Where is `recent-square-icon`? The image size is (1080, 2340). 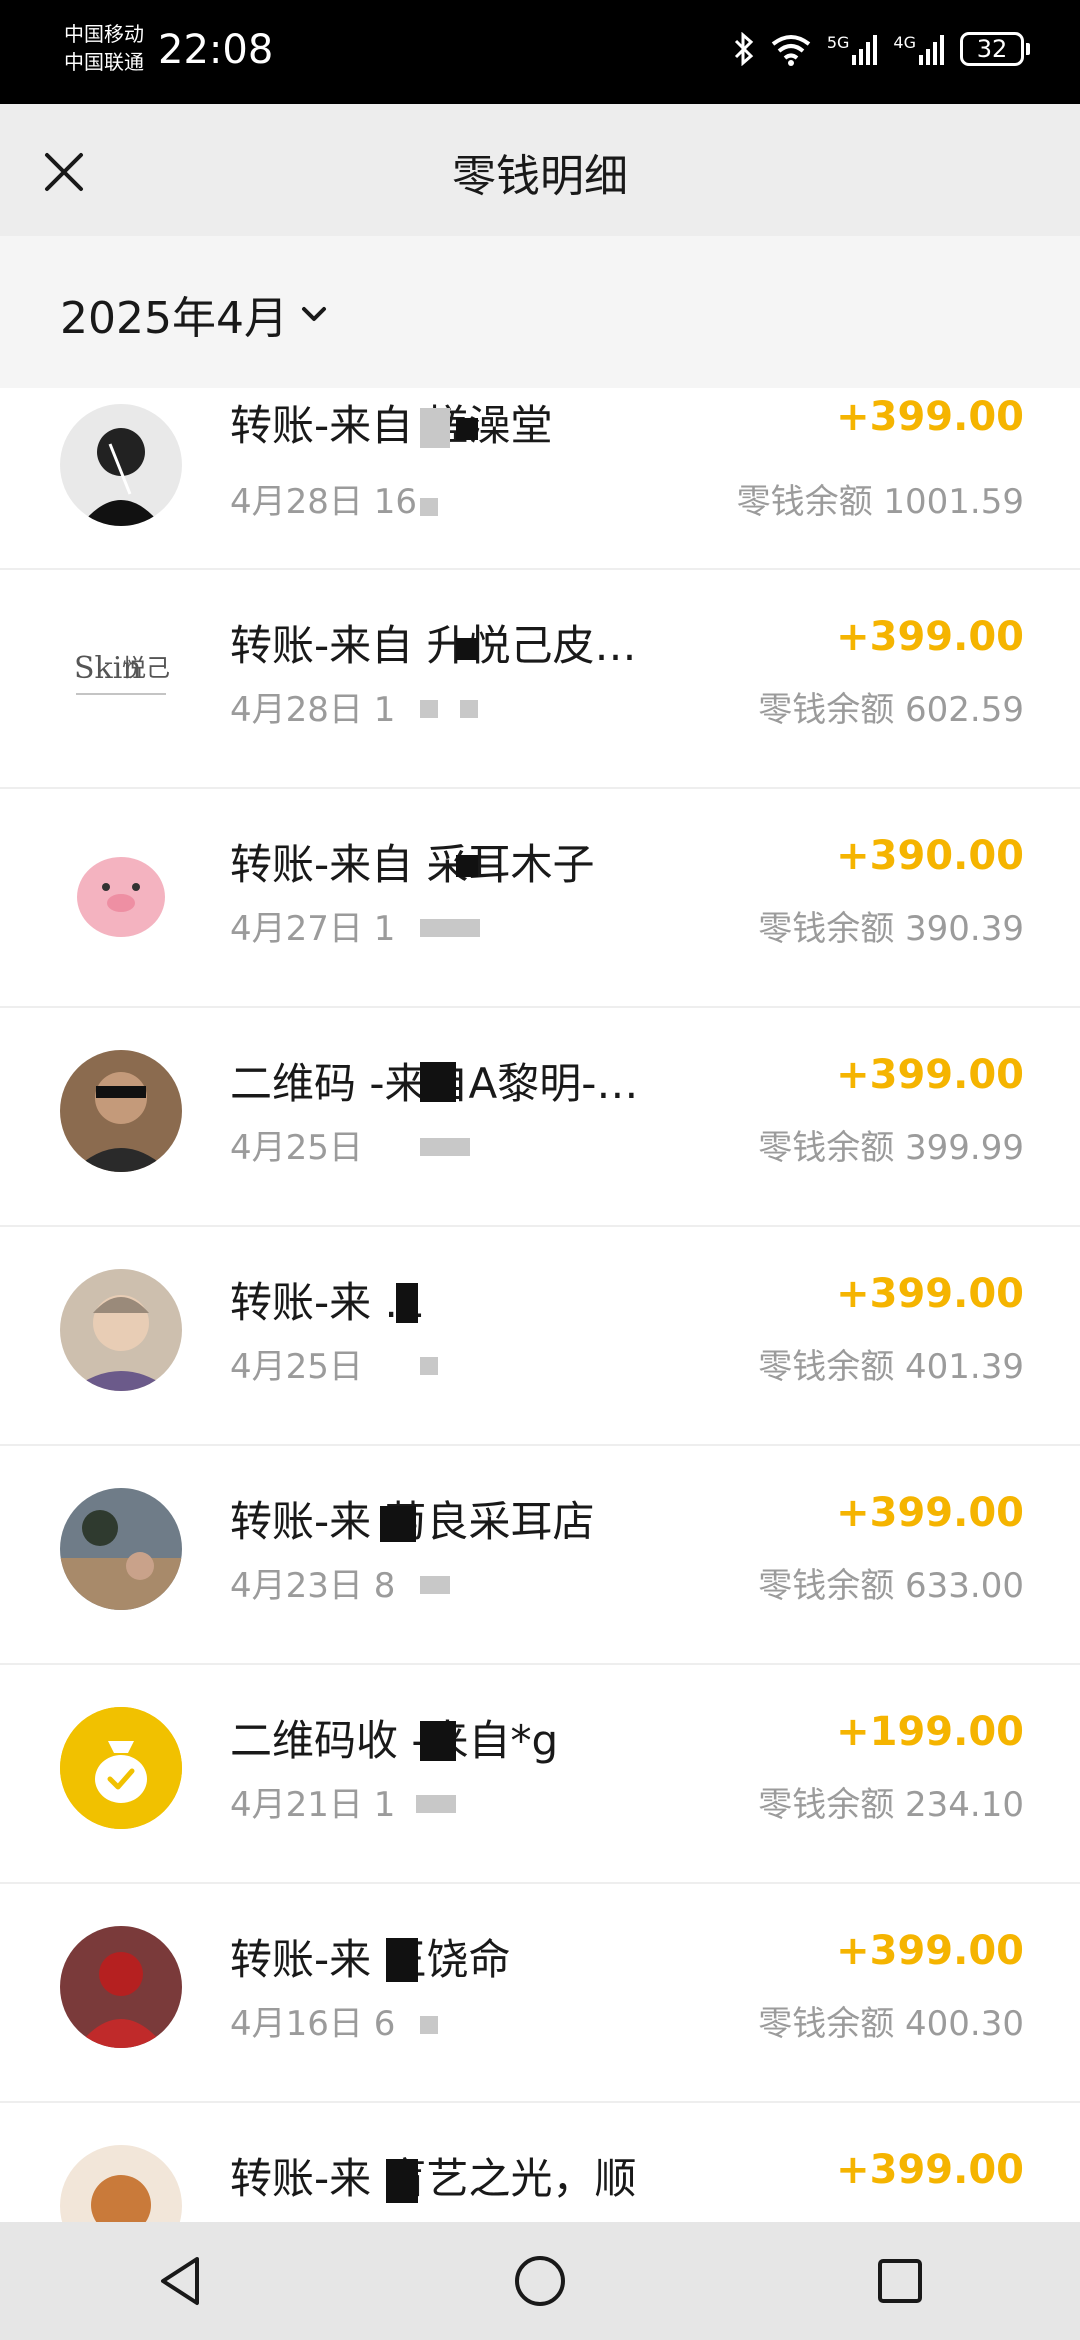 recent-square-icon is located at coordinates (900, 2281).